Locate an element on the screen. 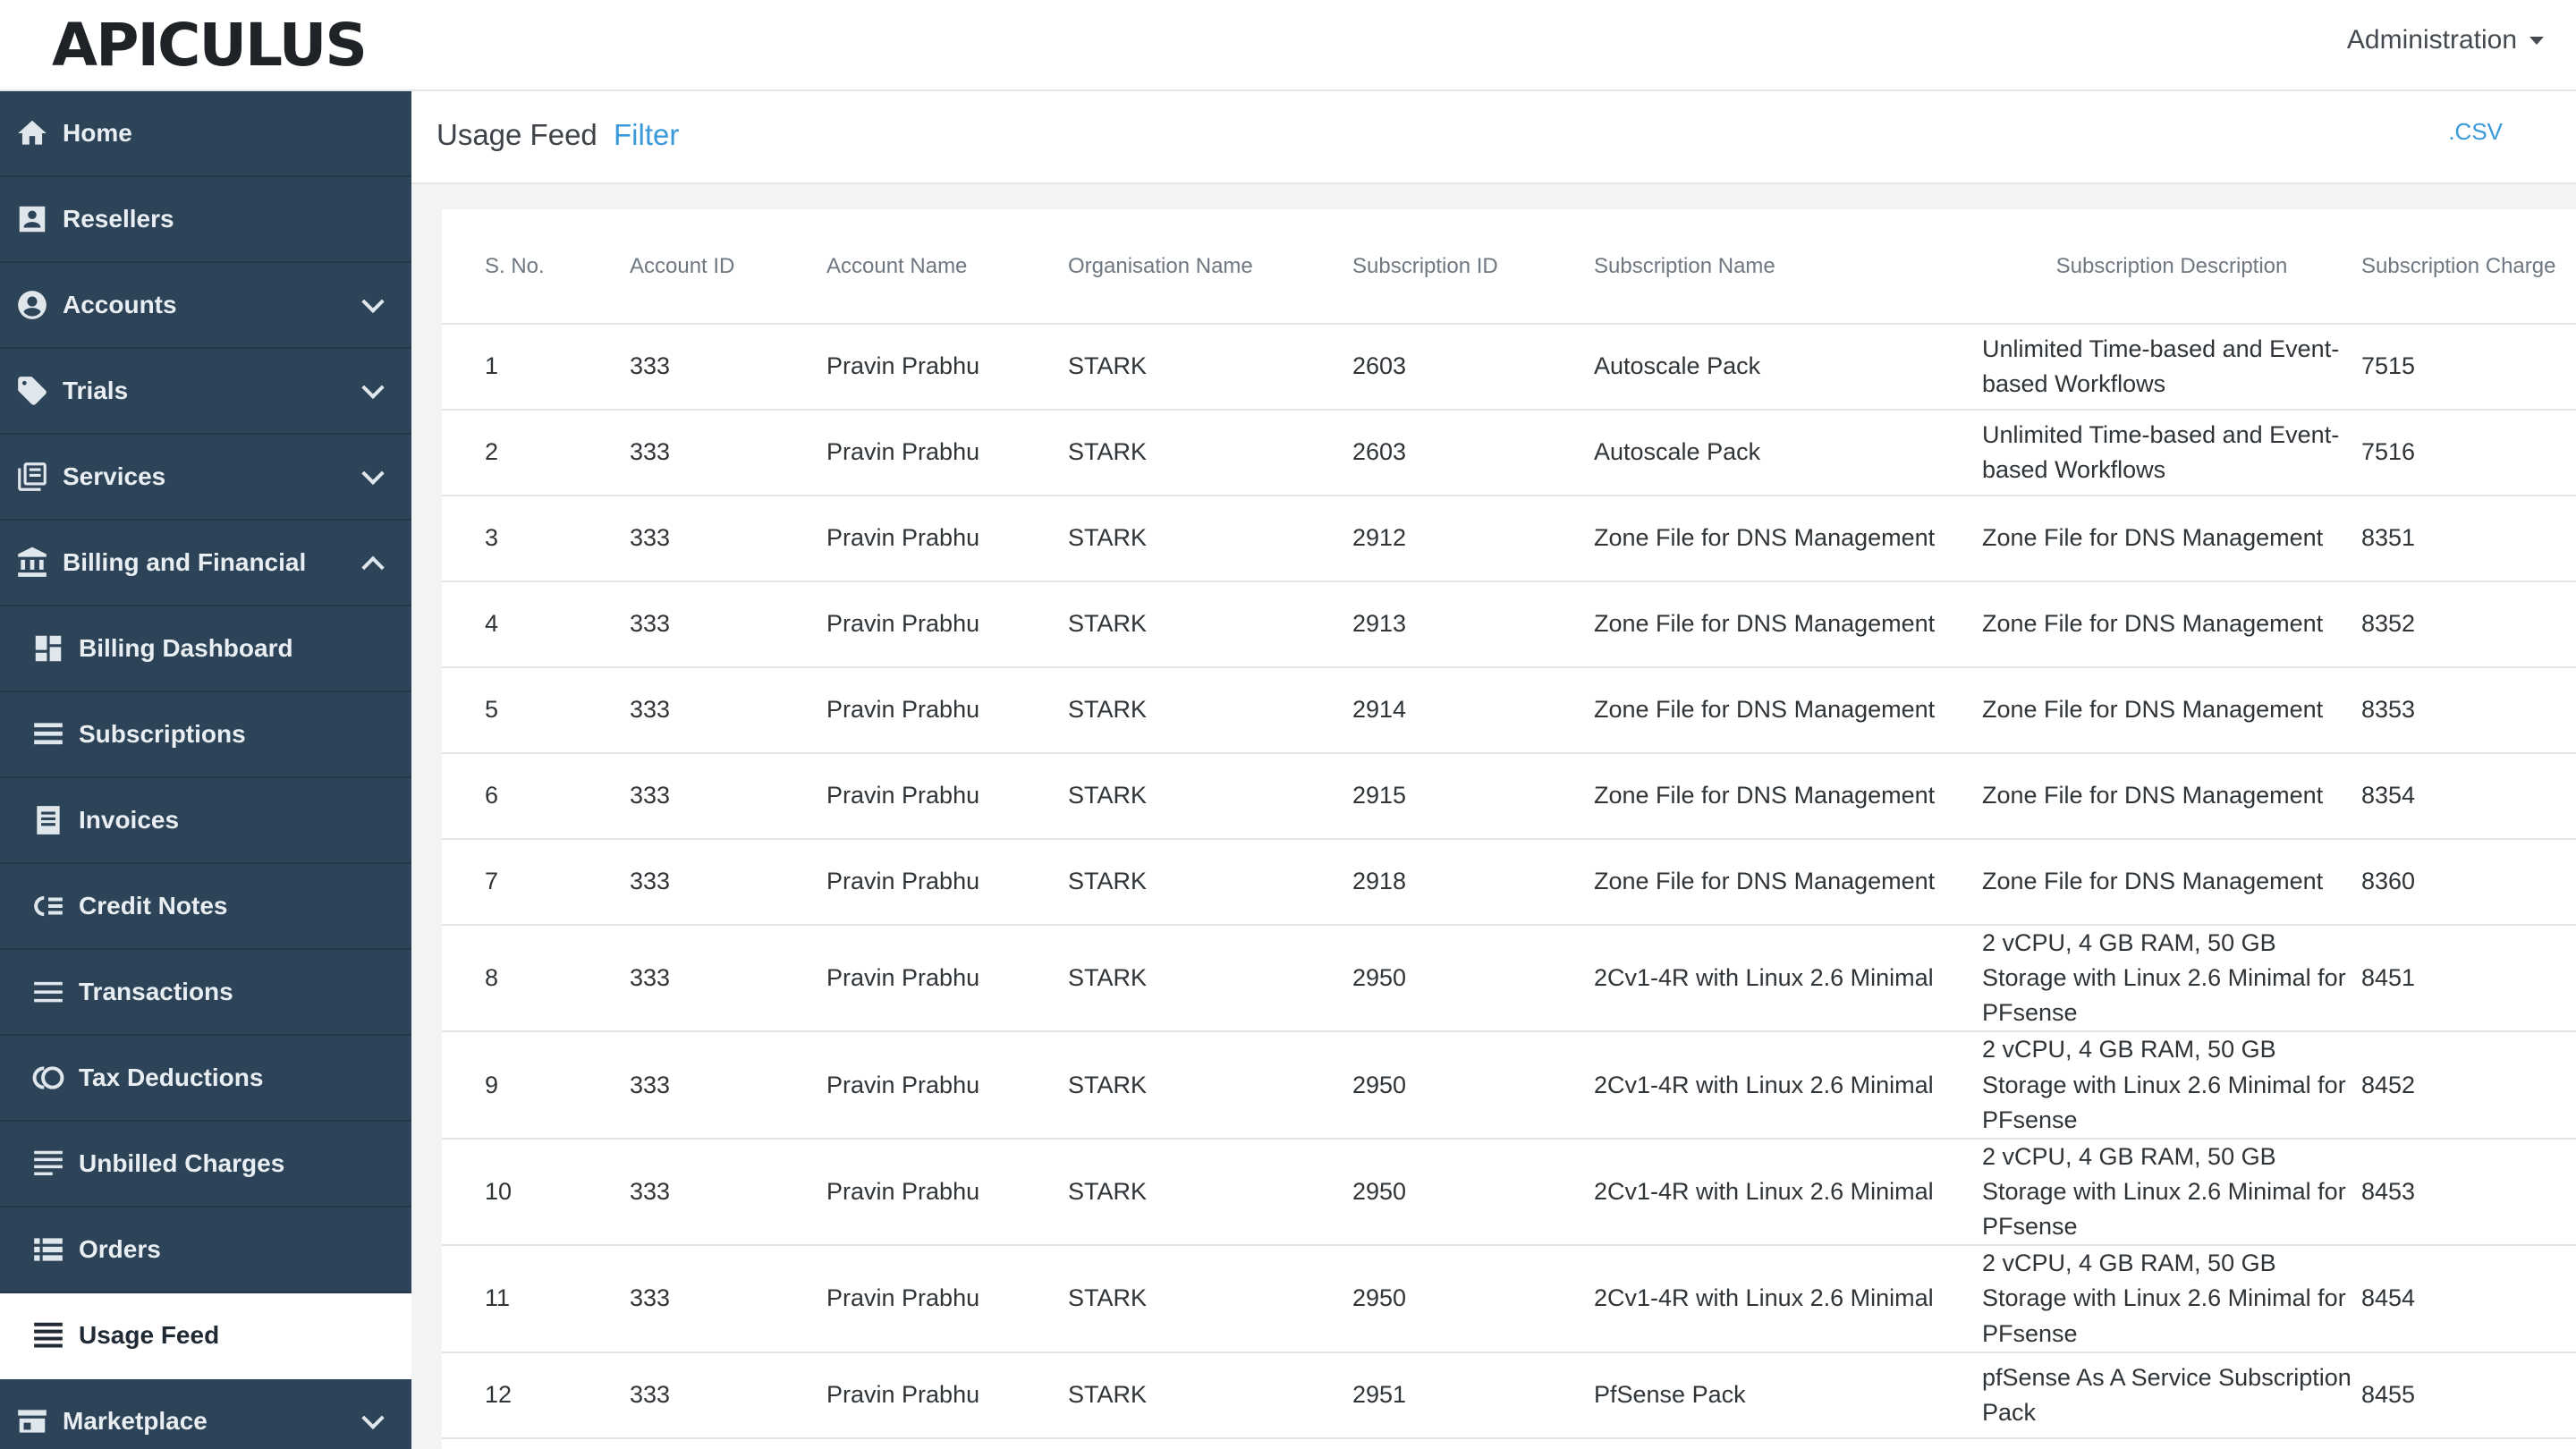 The width and height of the screenshot is (2576, 1449). dashboard-icon is located at coordinates (48, 648).